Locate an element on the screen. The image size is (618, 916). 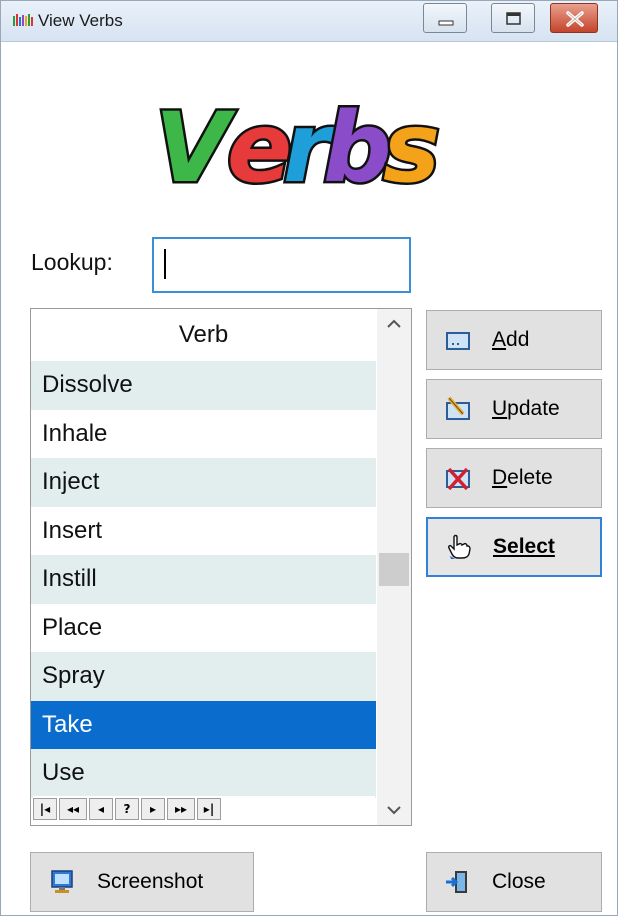
update-button: Update is located at coordinates (514, 409).